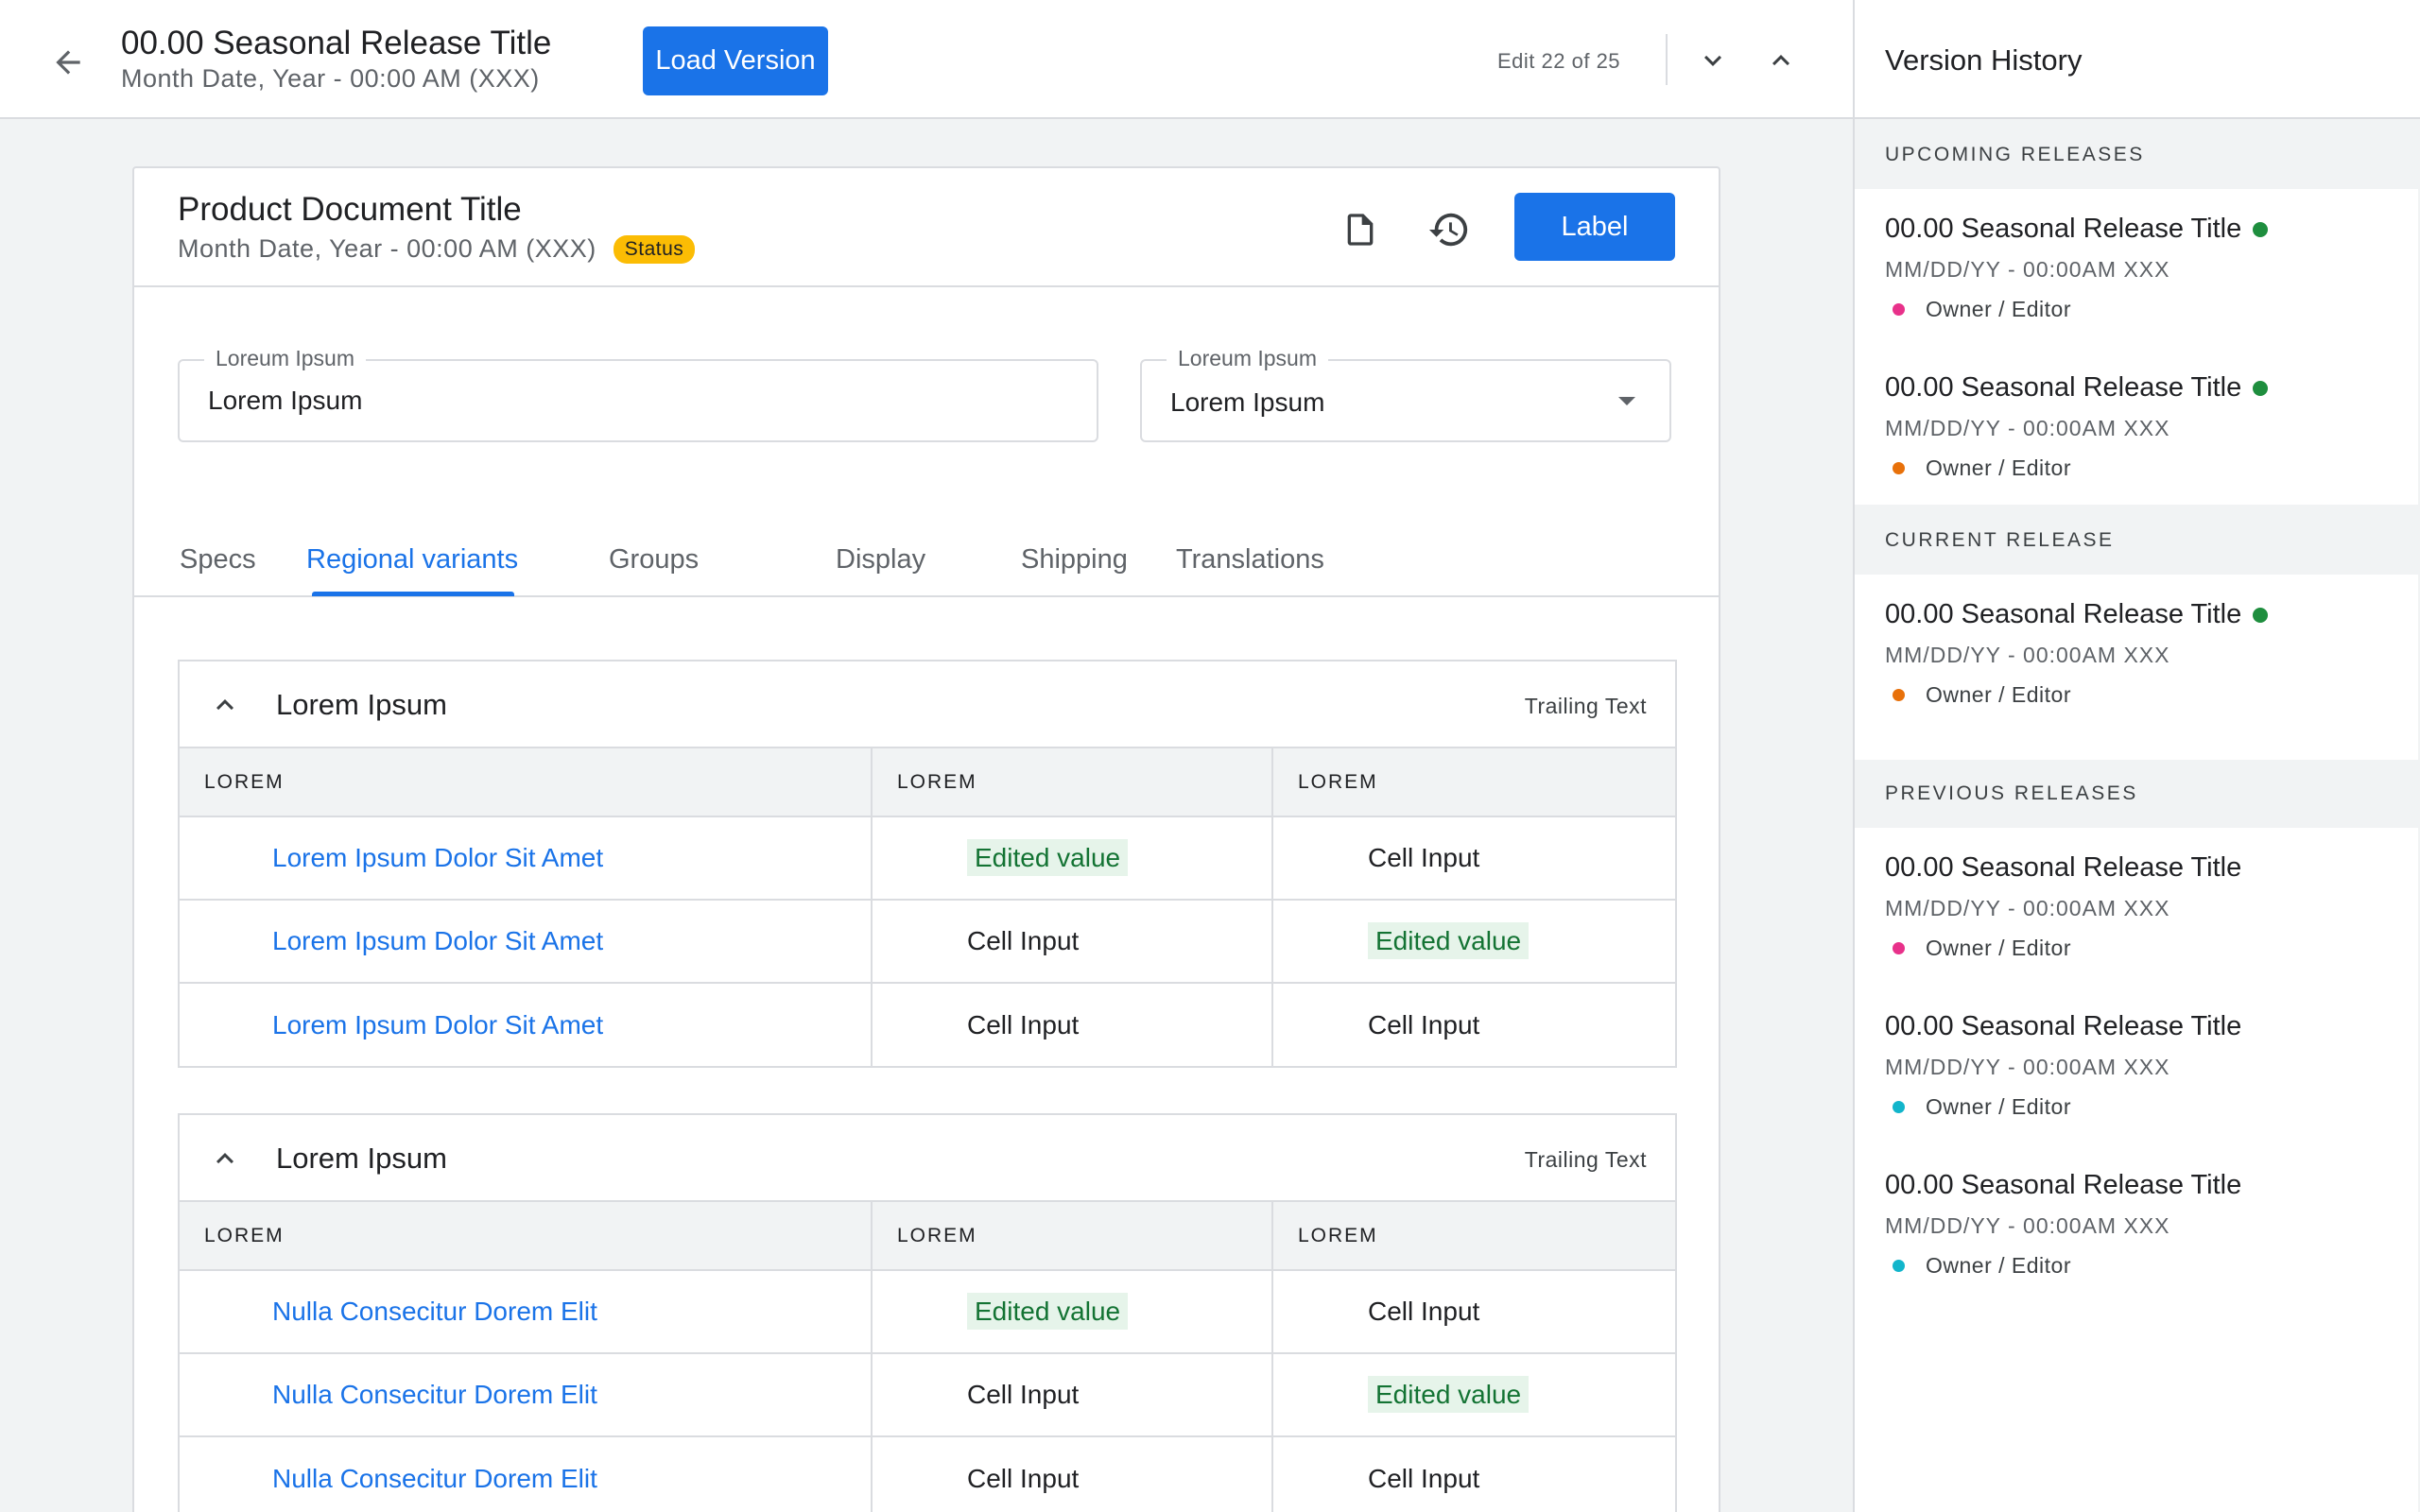 The image size is (2420, 1512). I want to click on back-arrow-icon, so click(68, 62).